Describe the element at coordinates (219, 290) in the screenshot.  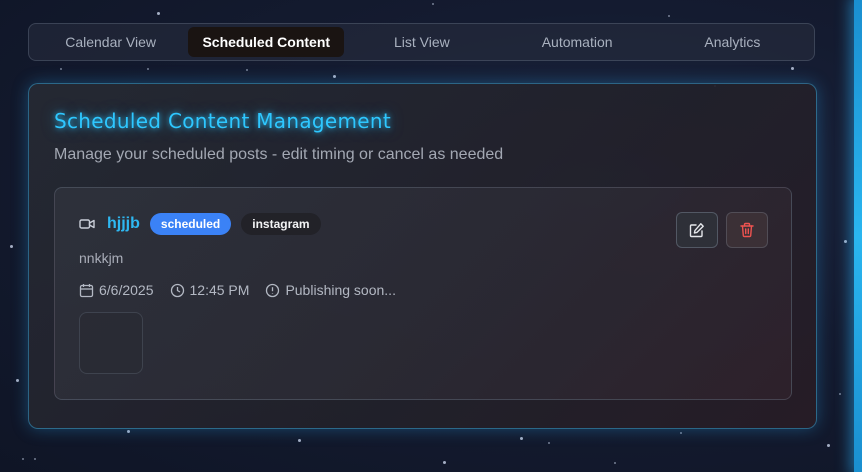
I see `post-time-text: 12:45 PM` at that location.